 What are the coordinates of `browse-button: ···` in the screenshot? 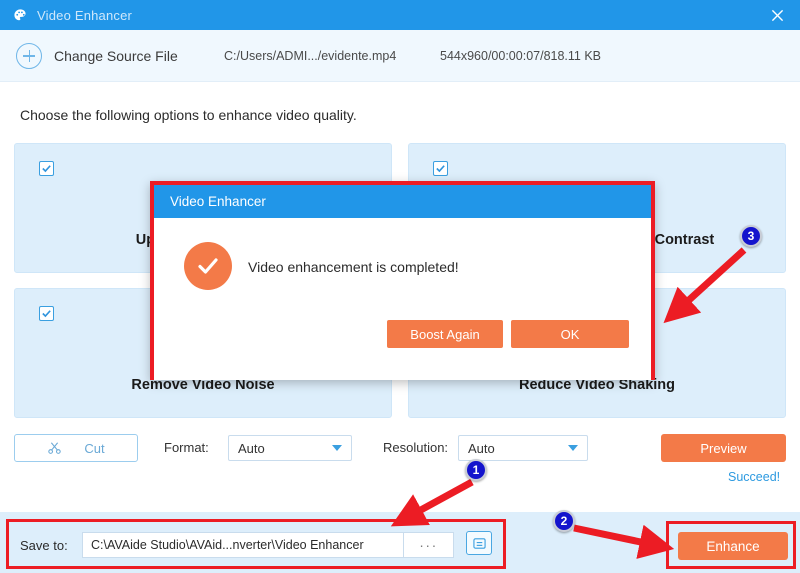 It's located at (429, 545).